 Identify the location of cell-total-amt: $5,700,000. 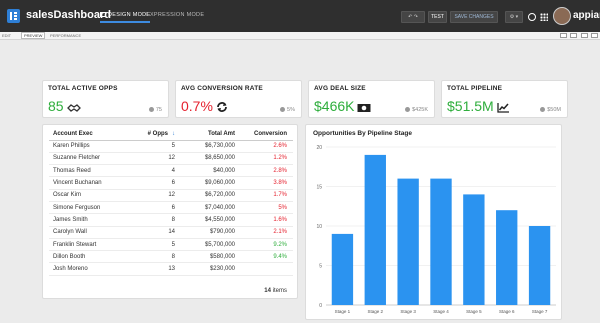
(205, 245).